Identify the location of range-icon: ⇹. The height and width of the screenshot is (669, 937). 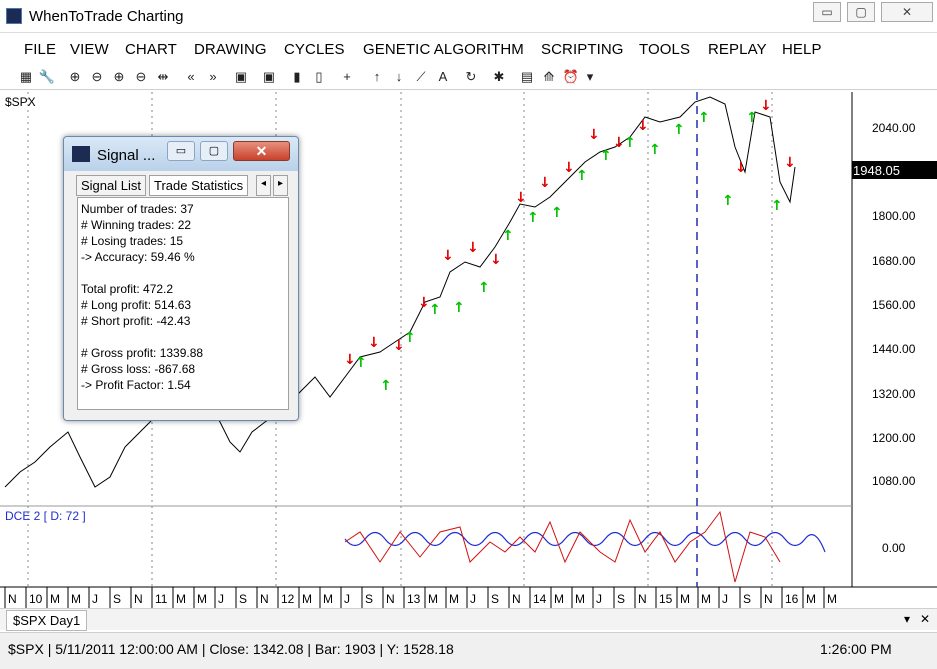
(163, 77).